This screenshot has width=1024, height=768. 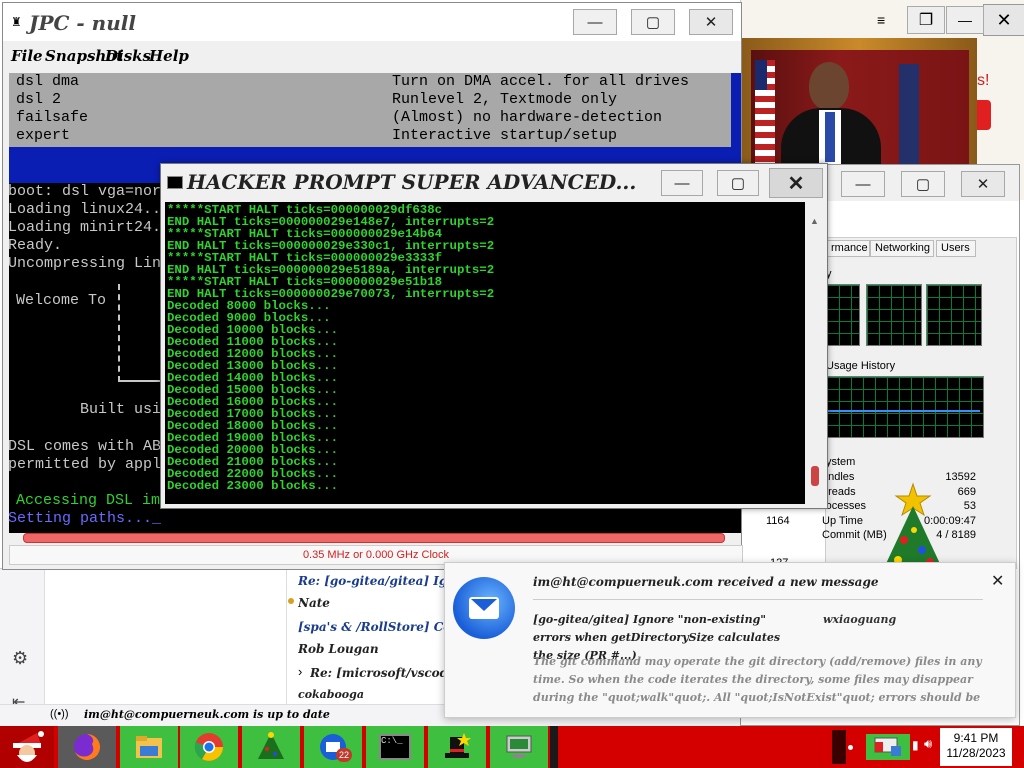 I want to click on hacker-close-button: ✕, so click(x=796, y=183).